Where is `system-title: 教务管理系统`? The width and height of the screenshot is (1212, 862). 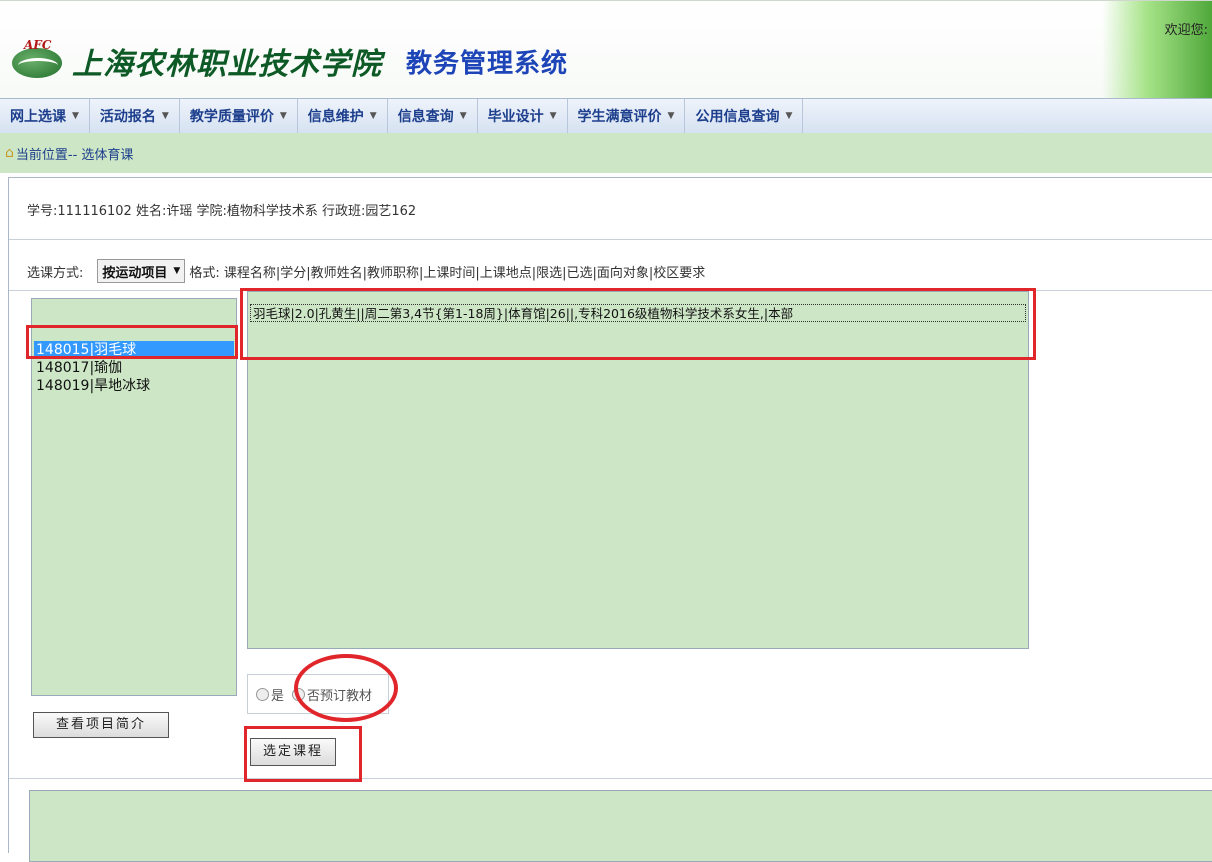 system-title: 教务管理系统 is located at coordinates (487, 63).